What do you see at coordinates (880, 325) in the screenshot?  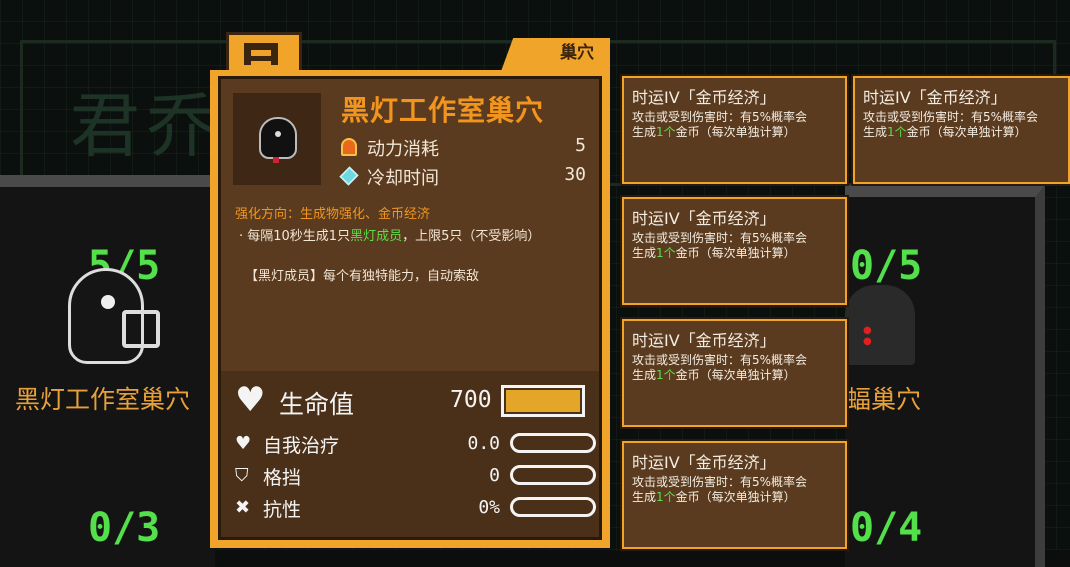 I see `hooded-bat-creature: ● ●` at bounding box center [880, 325].